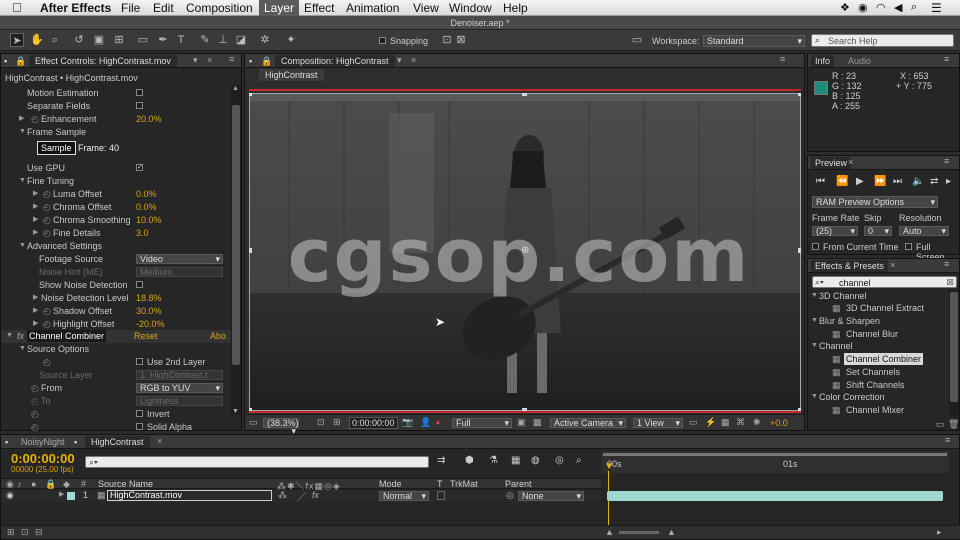  What do you see at coordinates (440, 484) in the screenshot?
I see `t-header: T` at bounding box center [440, 484].